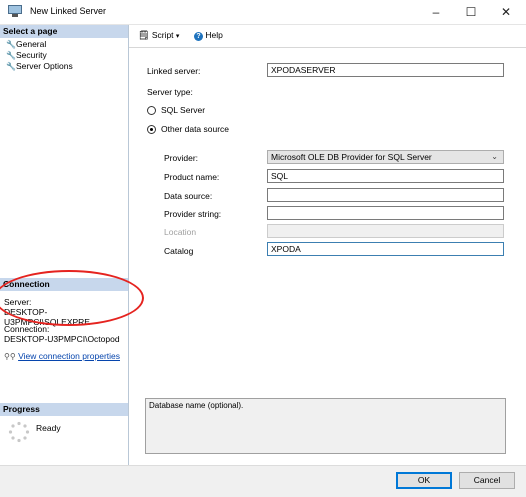  What do you see at coordinates (15, 11) in the screenshot?
I see `linked-server-app-icon` at bounding box center [15, 11].